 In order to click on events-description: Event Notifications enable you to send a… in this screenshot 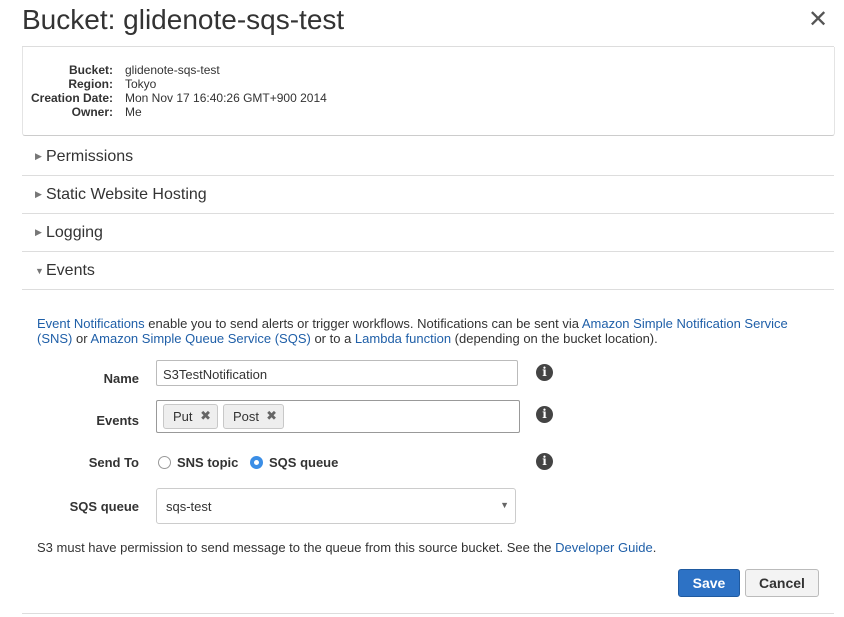, I will do `click(422, 331)`.